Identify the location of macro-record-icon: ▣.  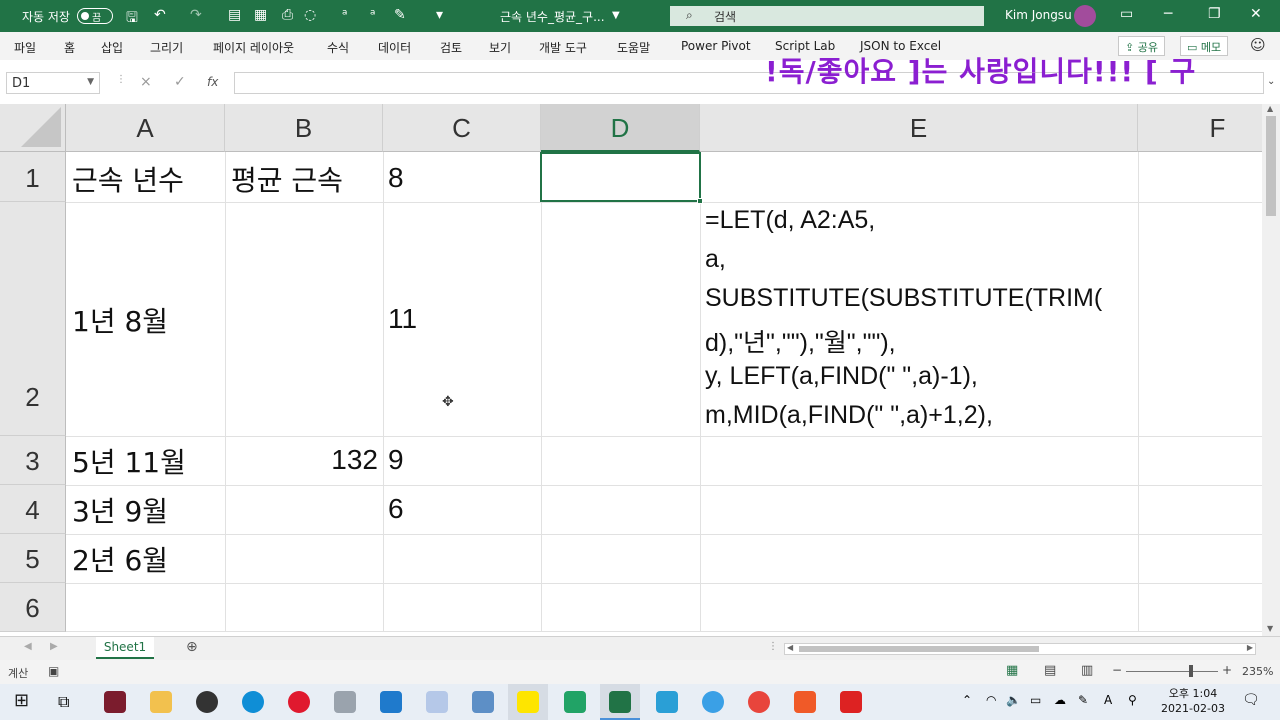
(53, 671).